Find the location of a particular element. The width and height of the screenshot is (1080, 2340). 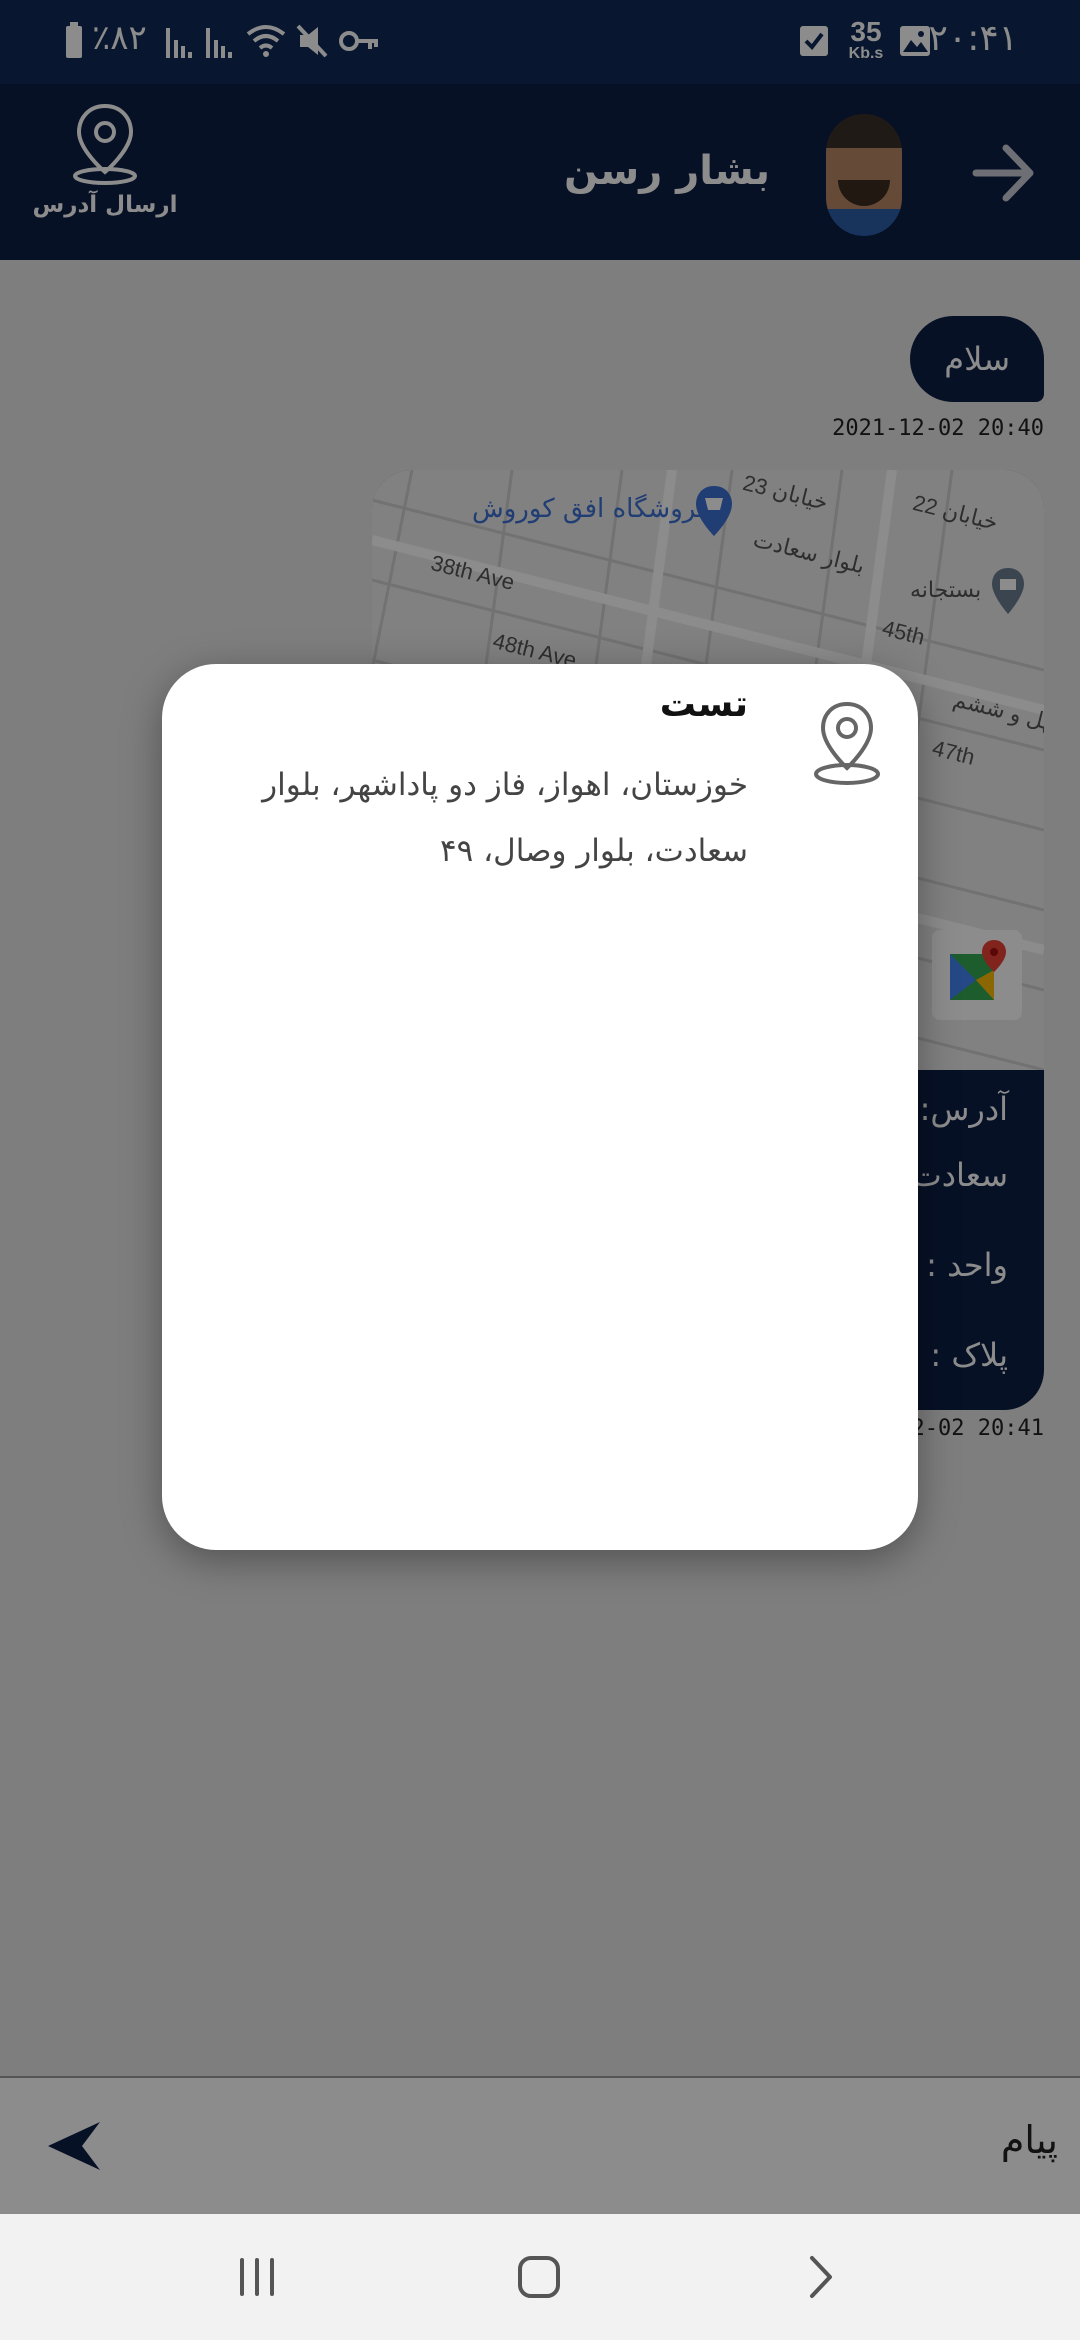

recent-apps-icon is located at coordinates (257, 2277).